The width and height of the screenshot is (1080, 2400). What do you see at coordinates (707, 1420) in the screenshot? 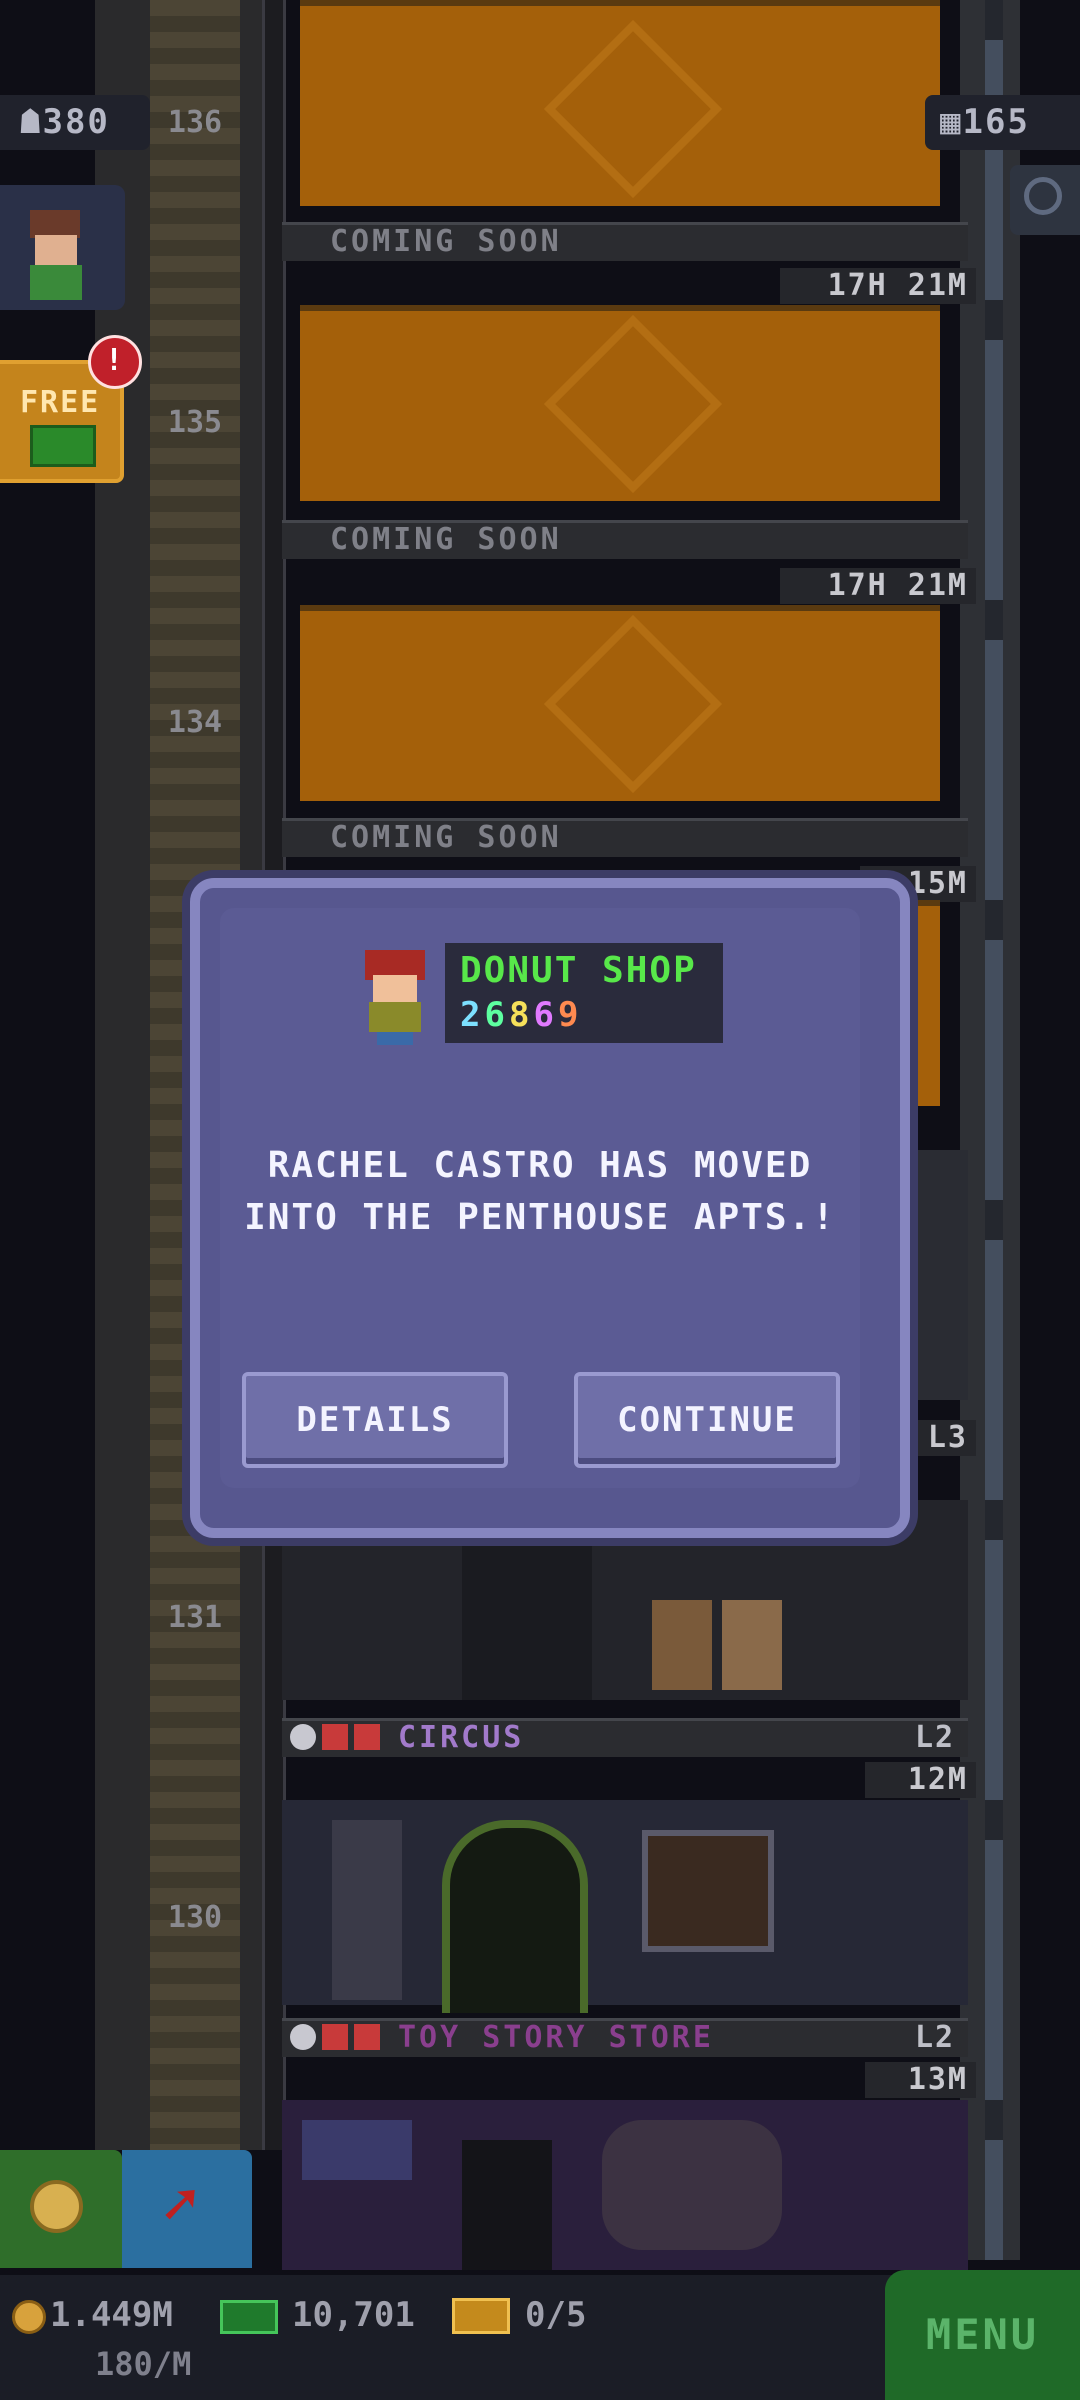
I see `continue-button: CONTINUE` at bounding box center [707, 1420].